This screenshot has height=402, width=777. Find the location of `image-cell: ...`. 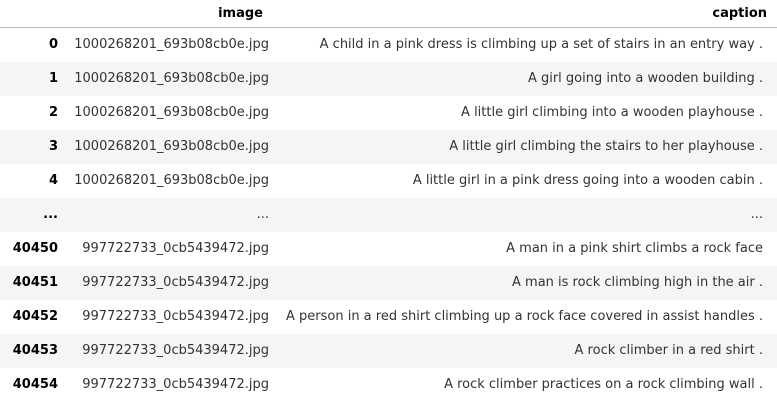

image-cell: ... is located at coordinates (262, 214).